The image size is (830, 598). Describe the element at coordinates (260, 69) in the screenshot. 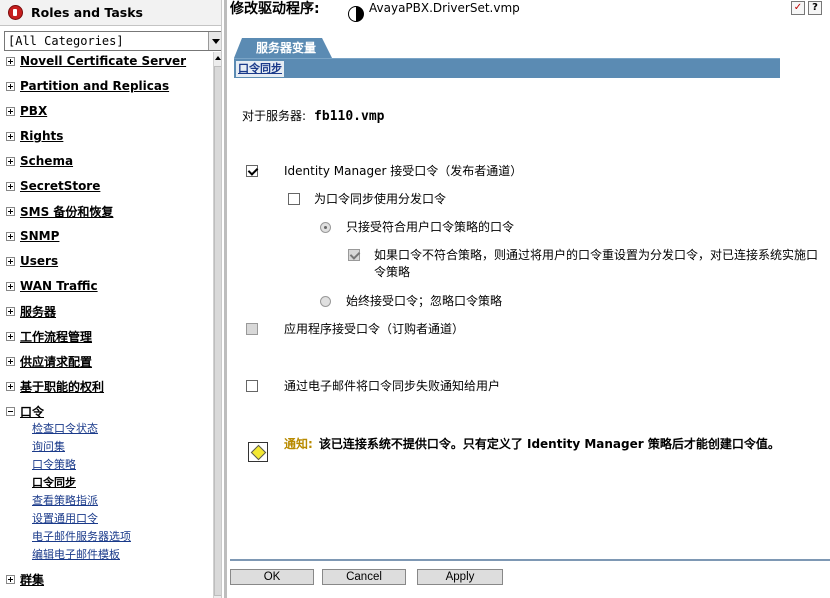

I see `subtab-password-sync: 口令同步` at that location.